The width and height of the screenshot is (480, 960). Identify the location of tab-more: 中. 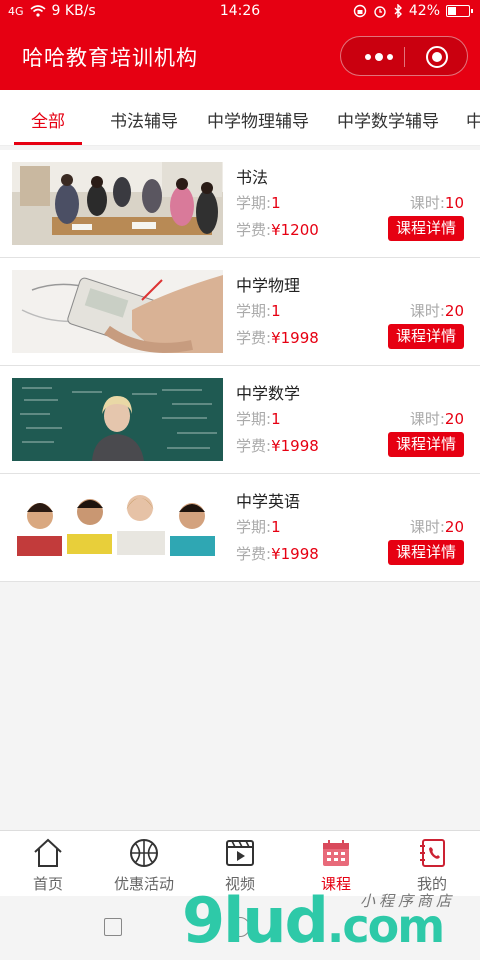
(473, 119).